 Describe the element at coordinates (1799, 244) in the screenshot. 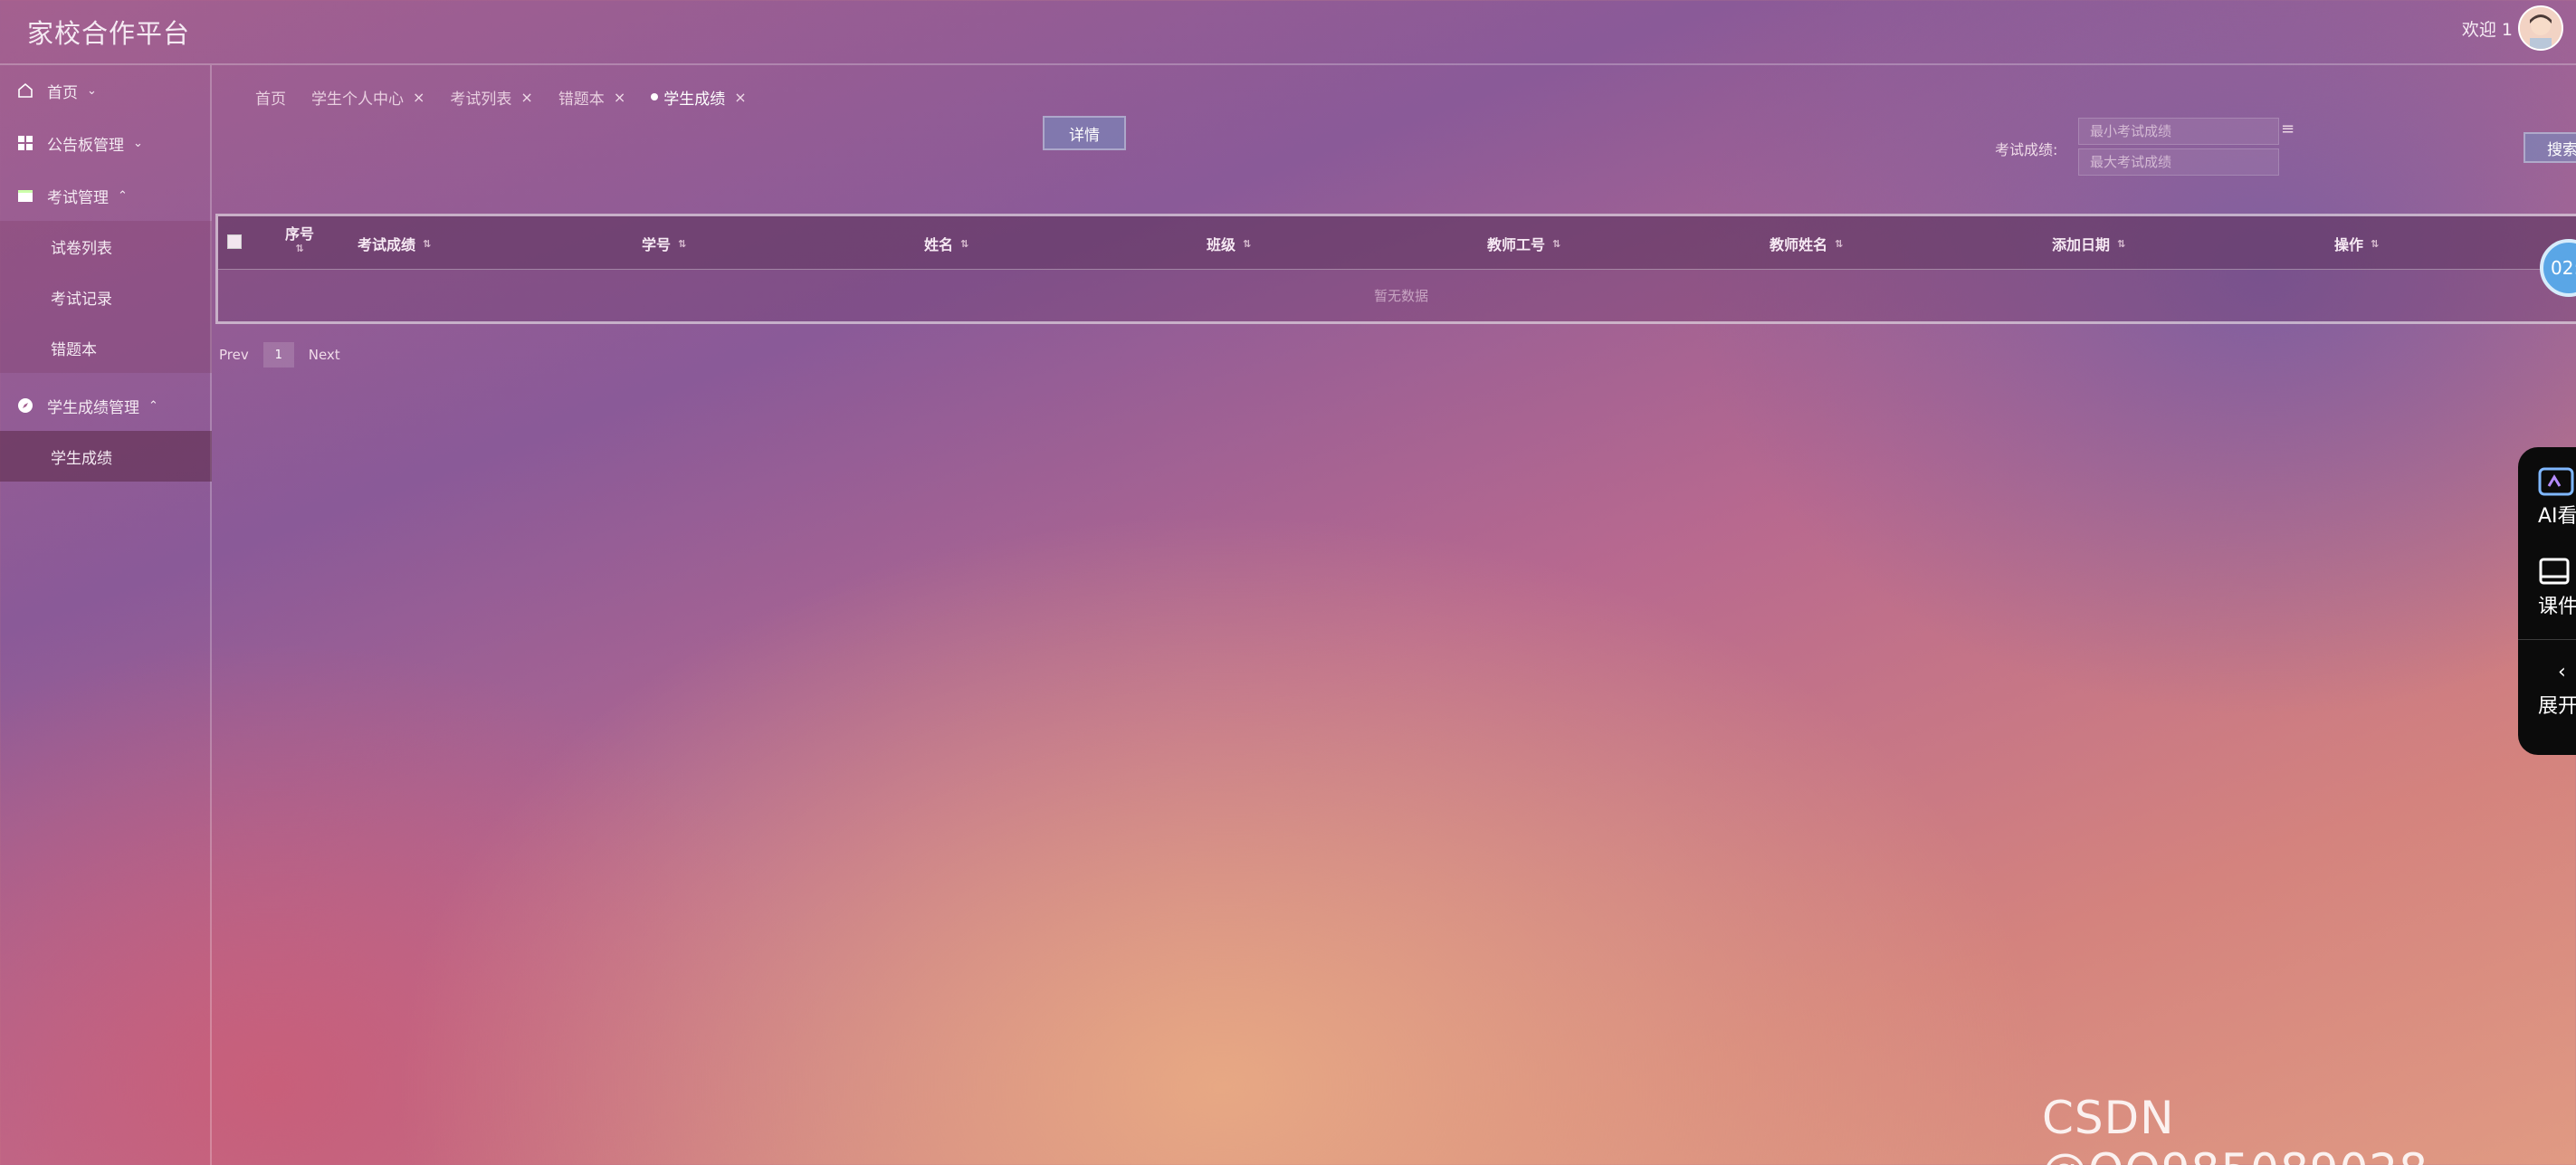

I see `column-label: 教师姓名` at that location.